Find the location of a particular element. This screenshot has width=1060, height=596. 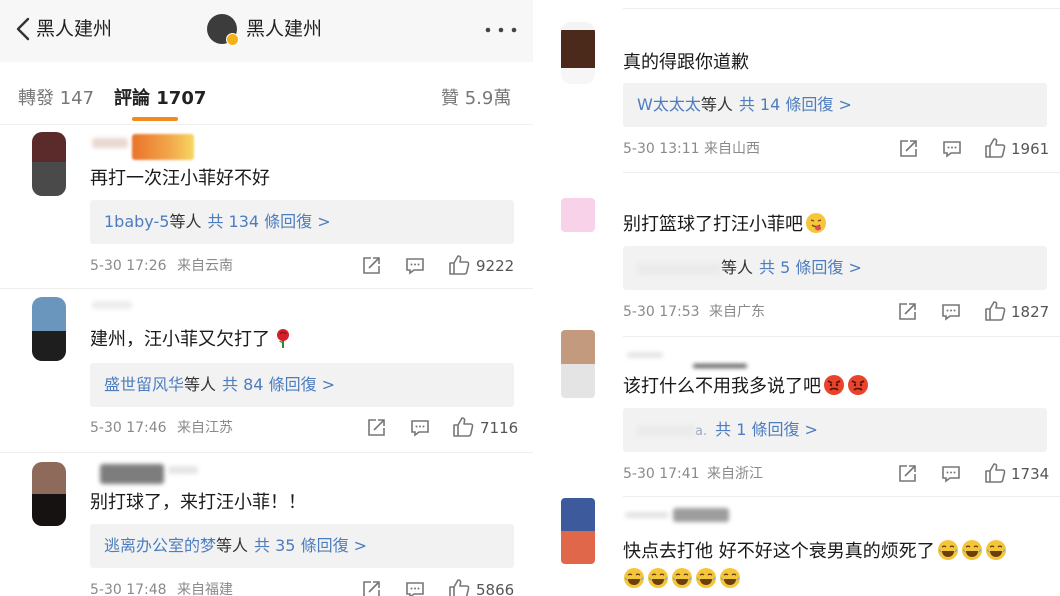

reply-summary: 1baby-5等人共 134 條回復 > is located at coordinates (302, 222).